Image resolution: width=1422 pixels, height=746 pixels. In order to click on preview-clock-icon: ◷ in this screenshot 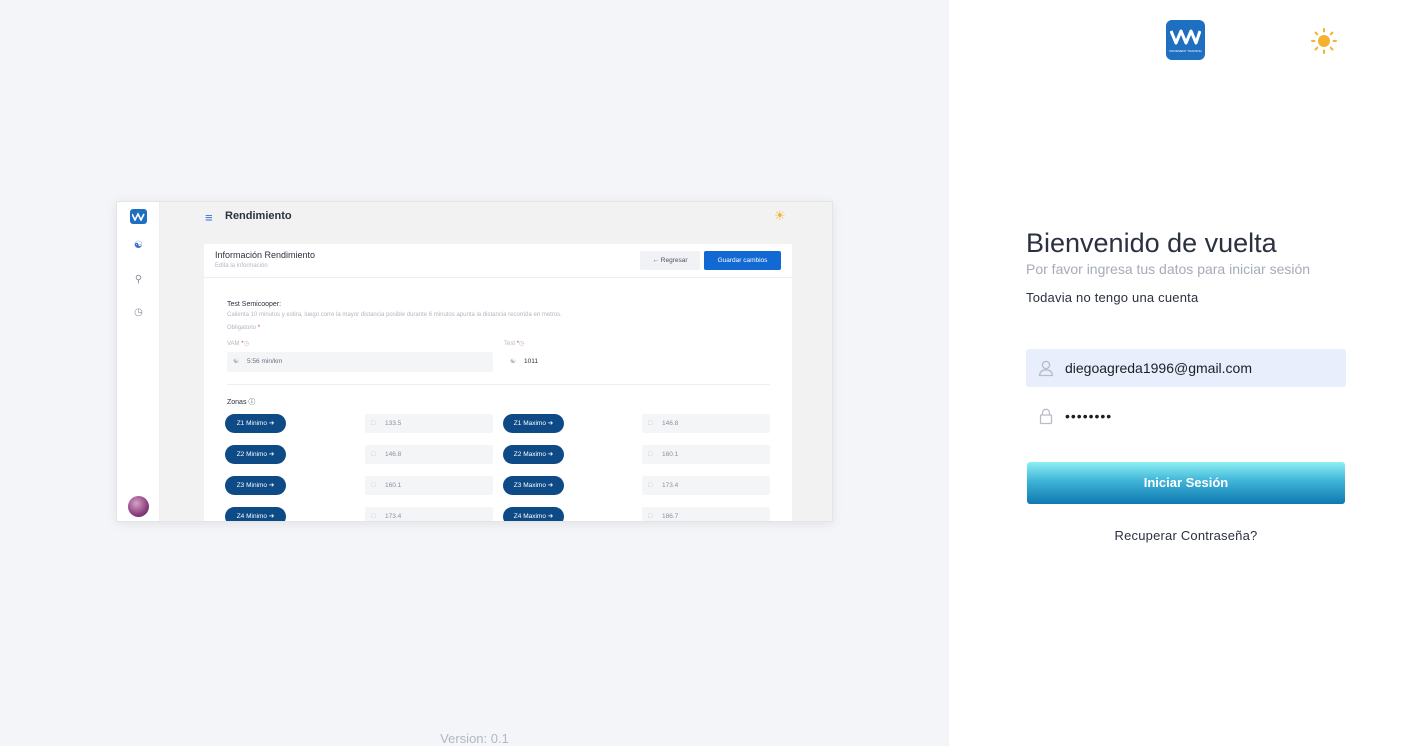, I will do `click(138, 312)`.